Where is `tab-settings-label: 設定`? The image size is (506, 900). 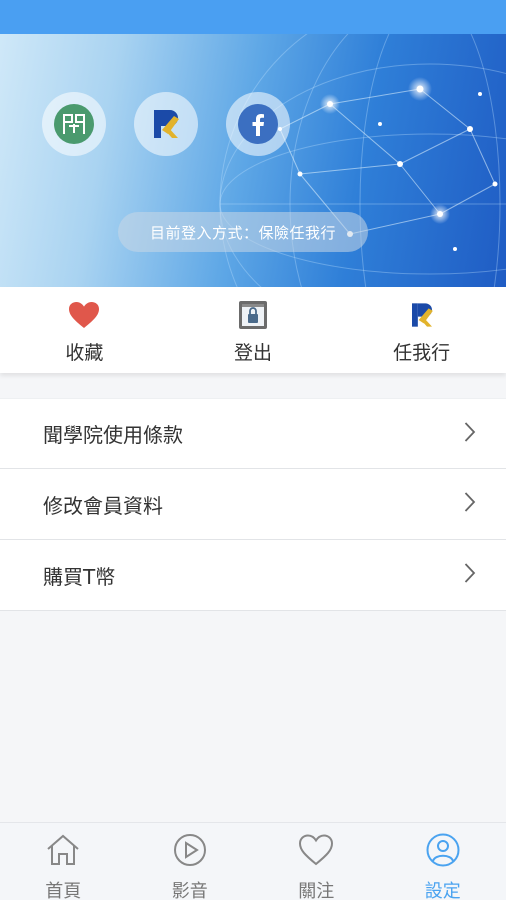 tab-settings-label: 設定 is located at coordinates (442, 890).